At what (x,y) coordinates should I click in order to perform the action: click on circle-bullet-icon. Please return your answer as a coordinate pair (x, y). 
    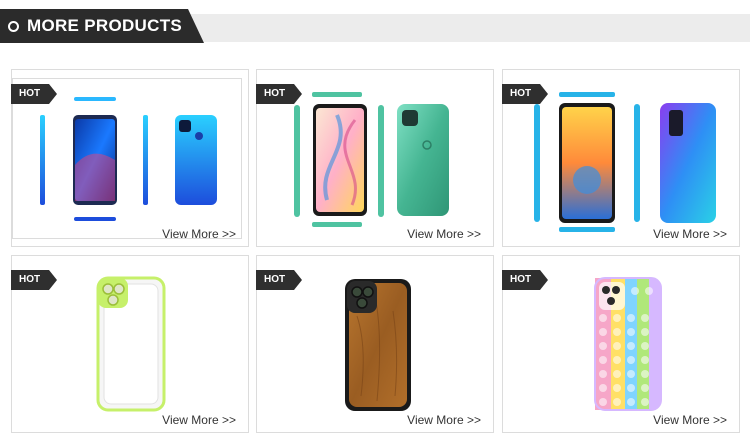
    Looking at the image, I should click on (13, 26).